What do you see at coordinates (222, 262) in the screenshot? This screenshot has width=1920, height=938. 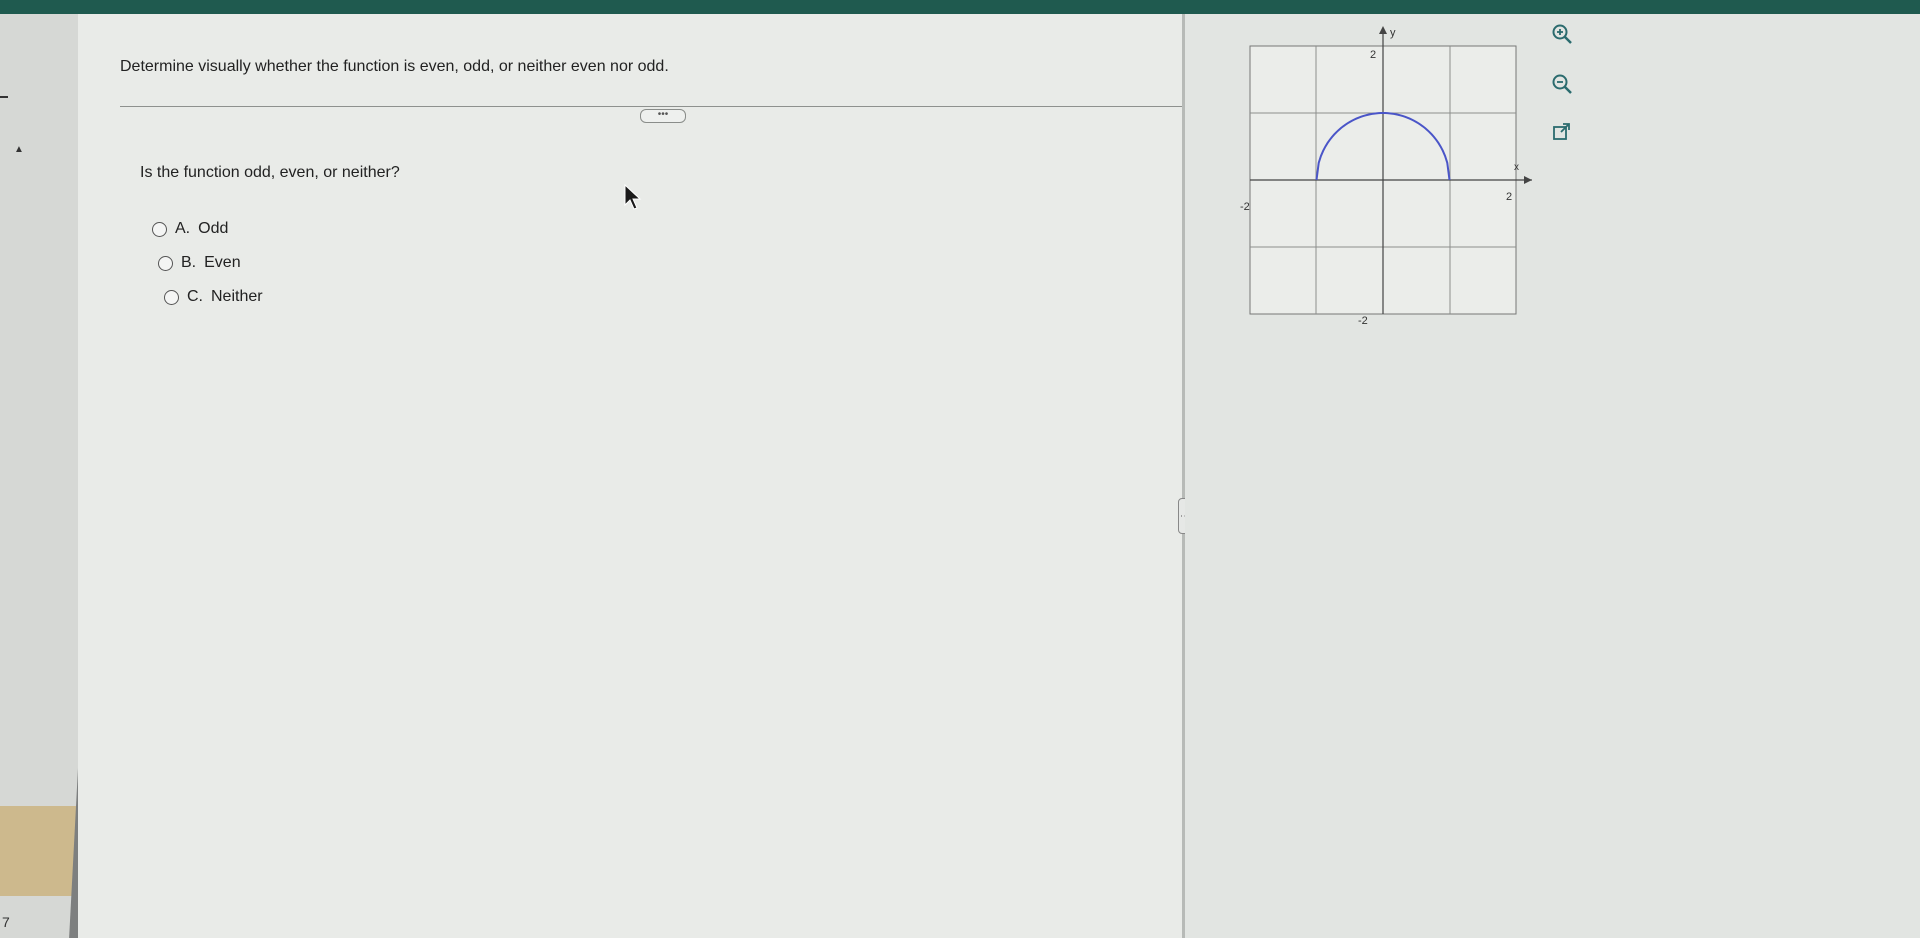 I see `option-b-label: Even` at bounding box center [222, 262].